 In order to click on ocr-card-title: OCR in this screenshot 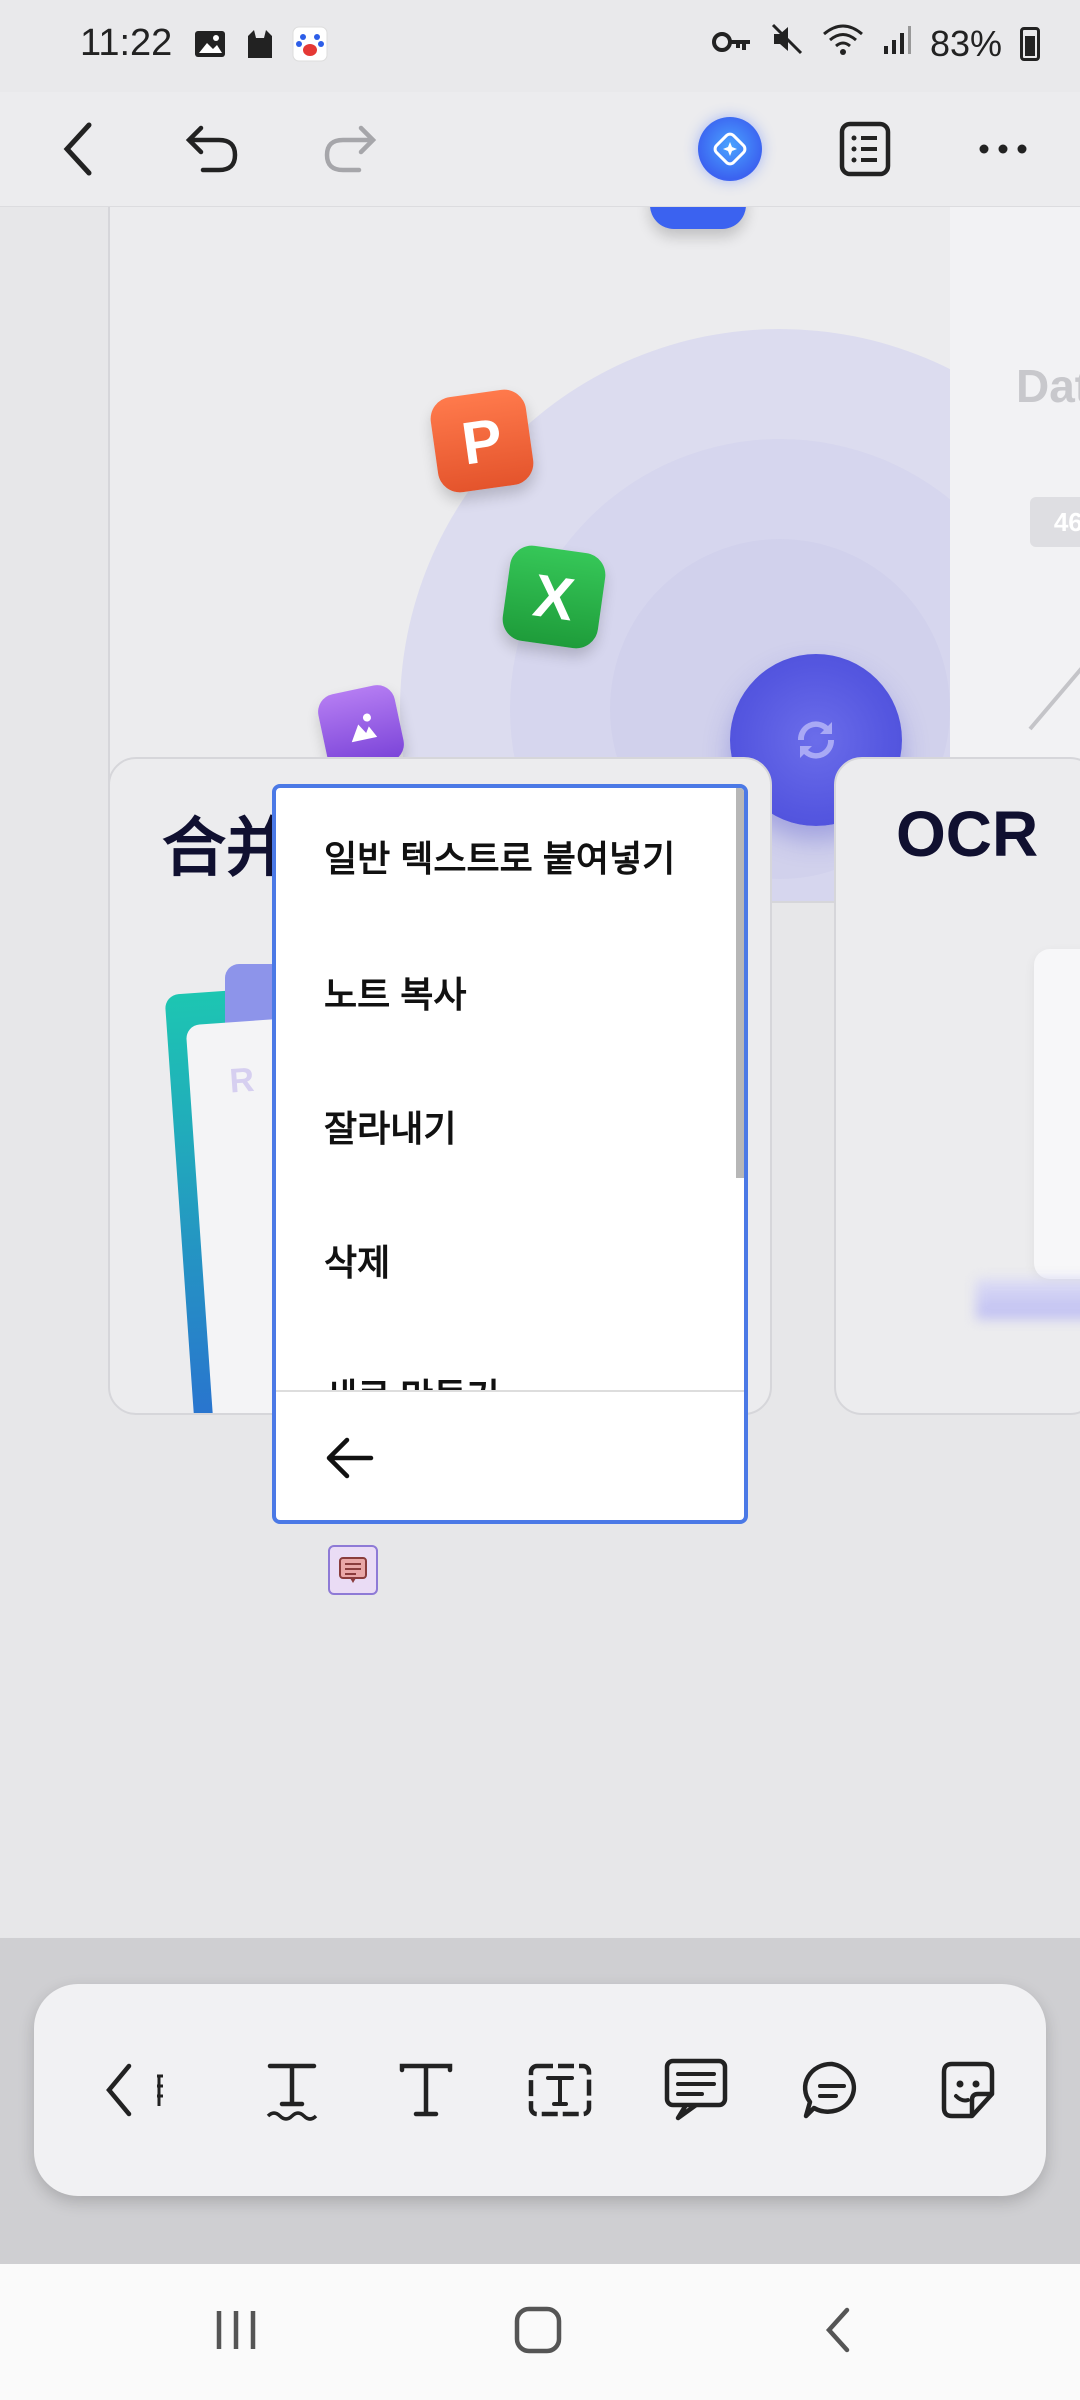, I will do `click(967, 834)`.